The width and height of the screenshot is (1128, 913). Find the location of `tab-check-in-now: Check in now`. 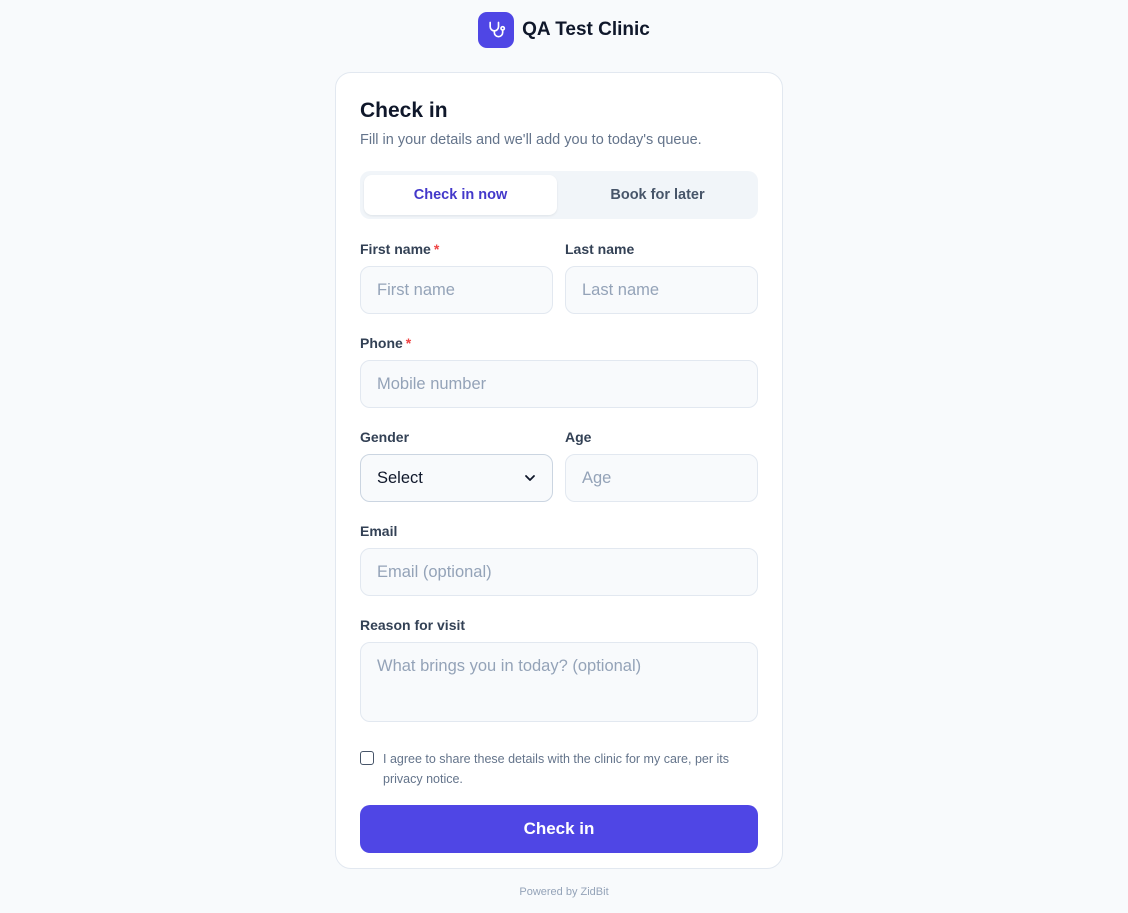

tab-check-in-now: Check in now is located at coordinates (460, 195).